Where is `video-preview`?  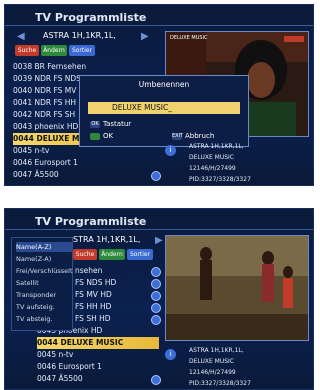
video-preview is located at coordinates (237, 288).